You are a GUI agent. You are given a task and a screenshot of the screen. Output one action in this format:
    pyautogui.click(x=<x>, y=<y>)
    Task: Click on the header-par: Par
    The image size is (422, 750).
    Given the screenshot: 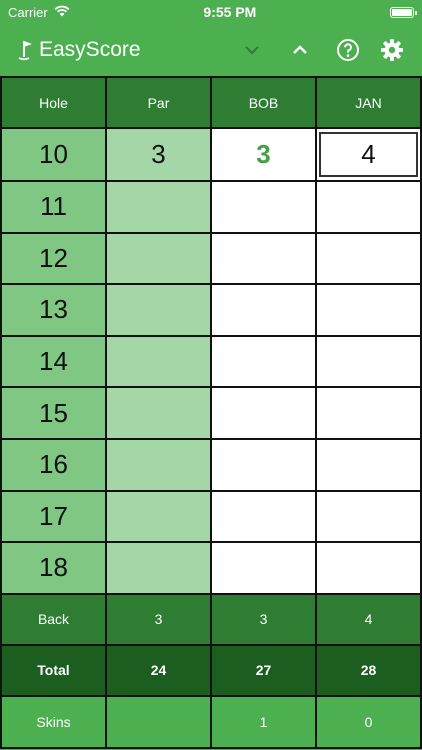 What is the action you would take?
    pyautogui.click(x=158, y=102)
    